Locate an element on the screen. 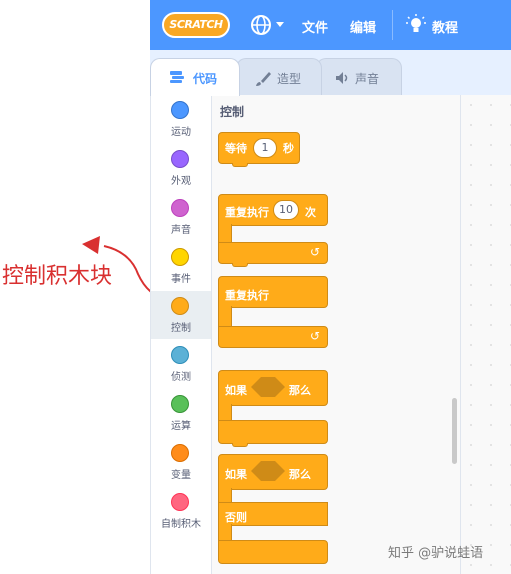  category-motion: 运动 is located at coordinates (181, 119).